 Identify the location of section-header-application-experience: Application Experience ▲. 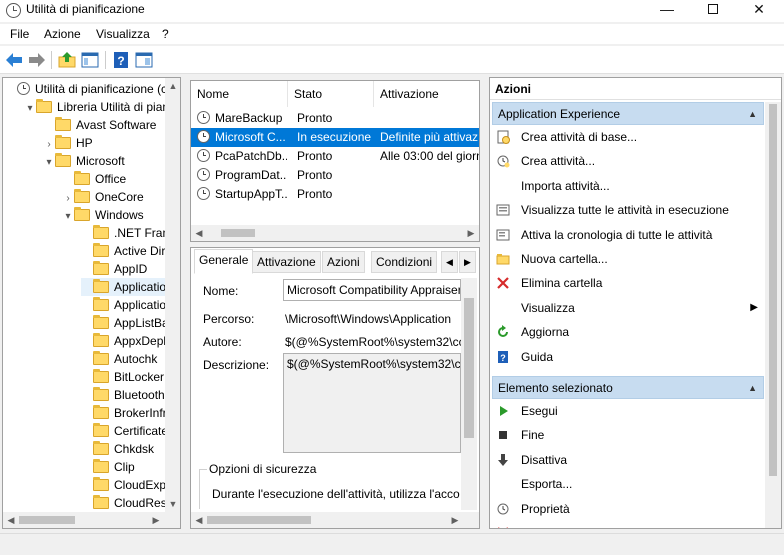
(628, 113).